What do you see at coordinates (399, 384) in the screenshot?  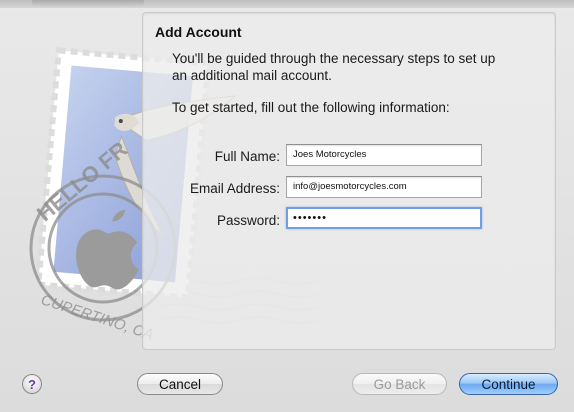 I see `go-back-button: Go Back` at bounding box center [399, 384].